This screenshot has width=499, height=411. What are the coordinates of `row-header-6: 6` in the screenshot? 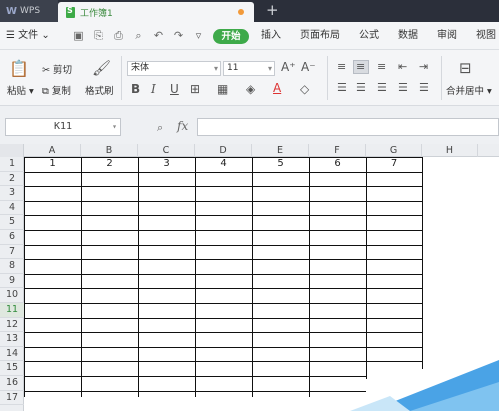 It's located at (12, 237).